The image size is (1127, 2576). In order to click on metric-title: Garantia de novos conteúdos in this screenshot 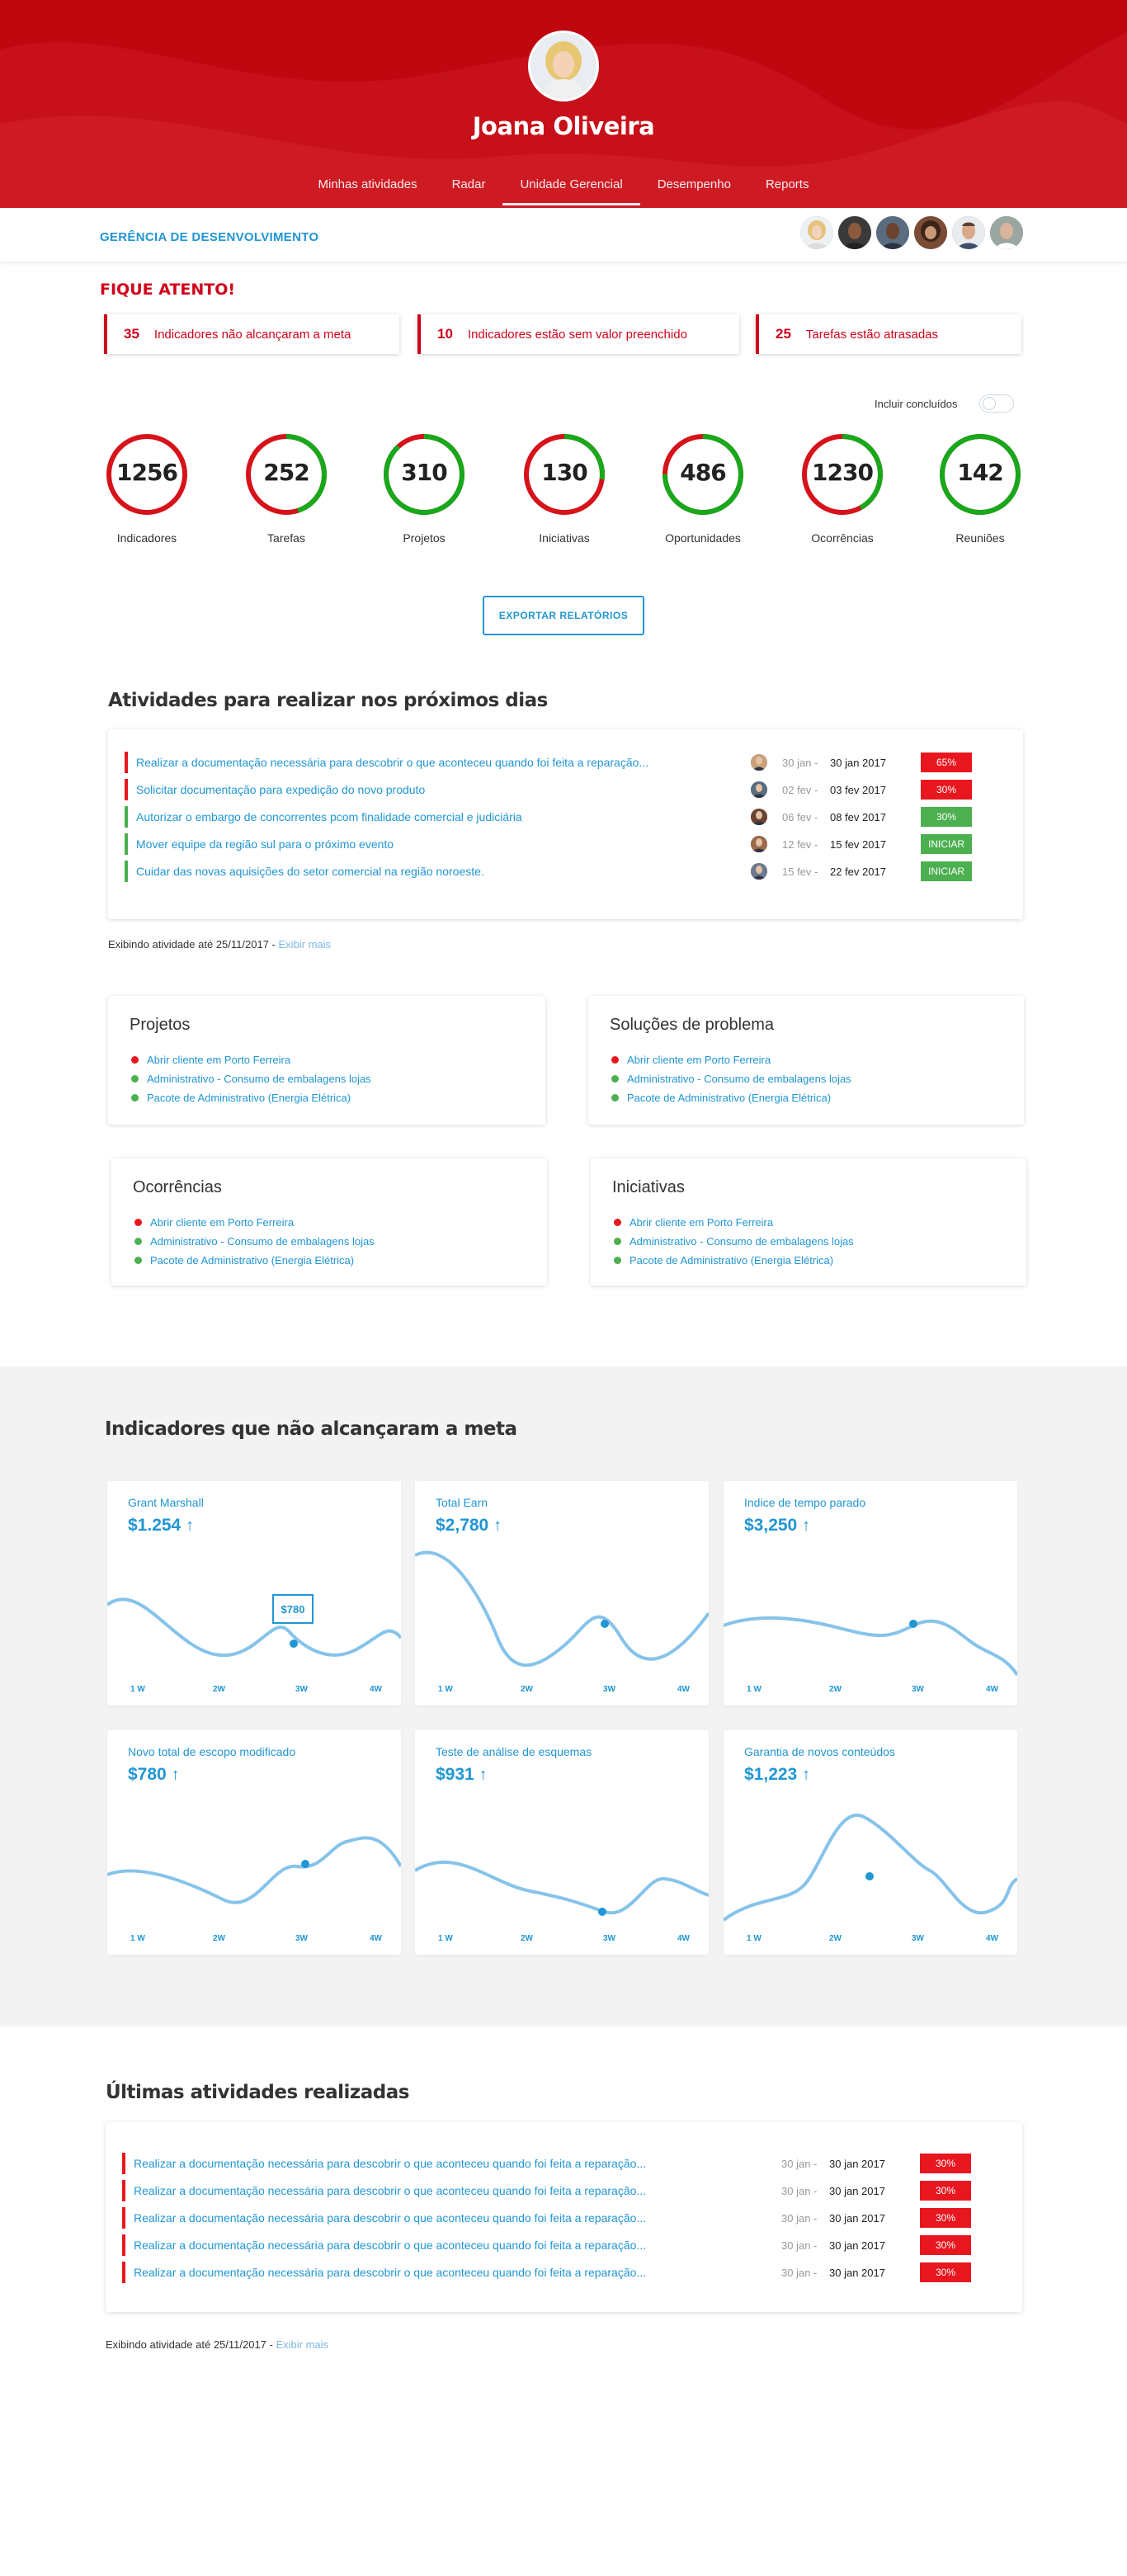, I will do `click(819, 1752)`.